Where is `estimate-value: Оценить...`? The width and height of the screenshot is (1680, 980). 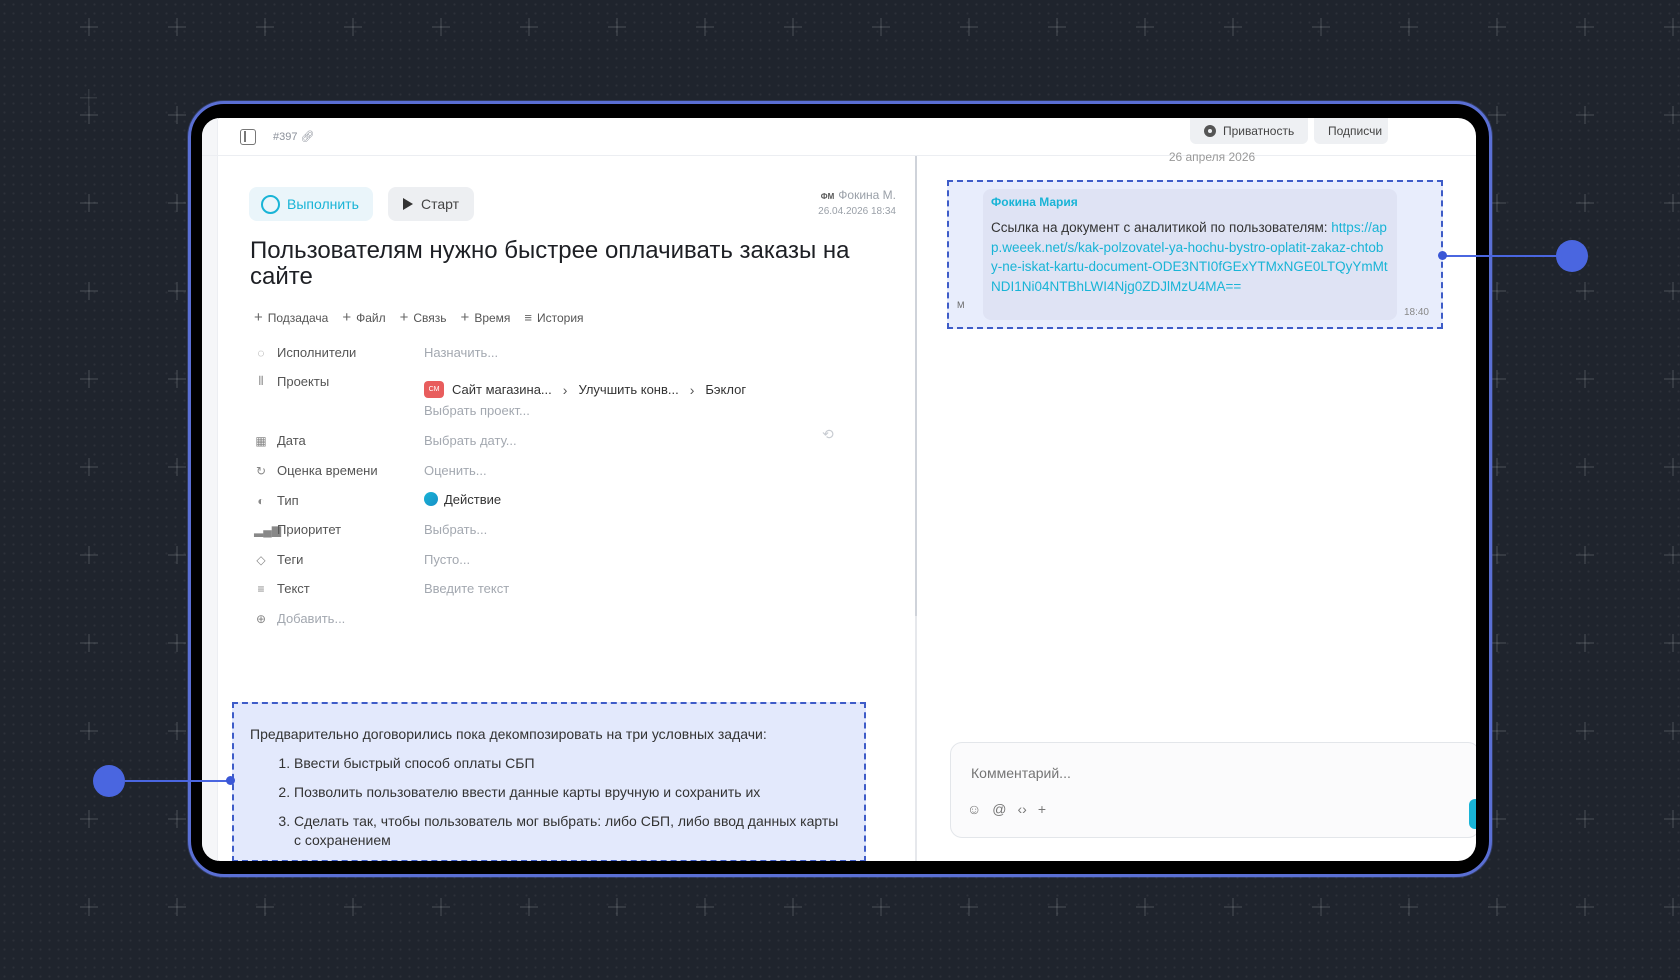 estimate-value: Оценить... is located at coordinates (455, 470).